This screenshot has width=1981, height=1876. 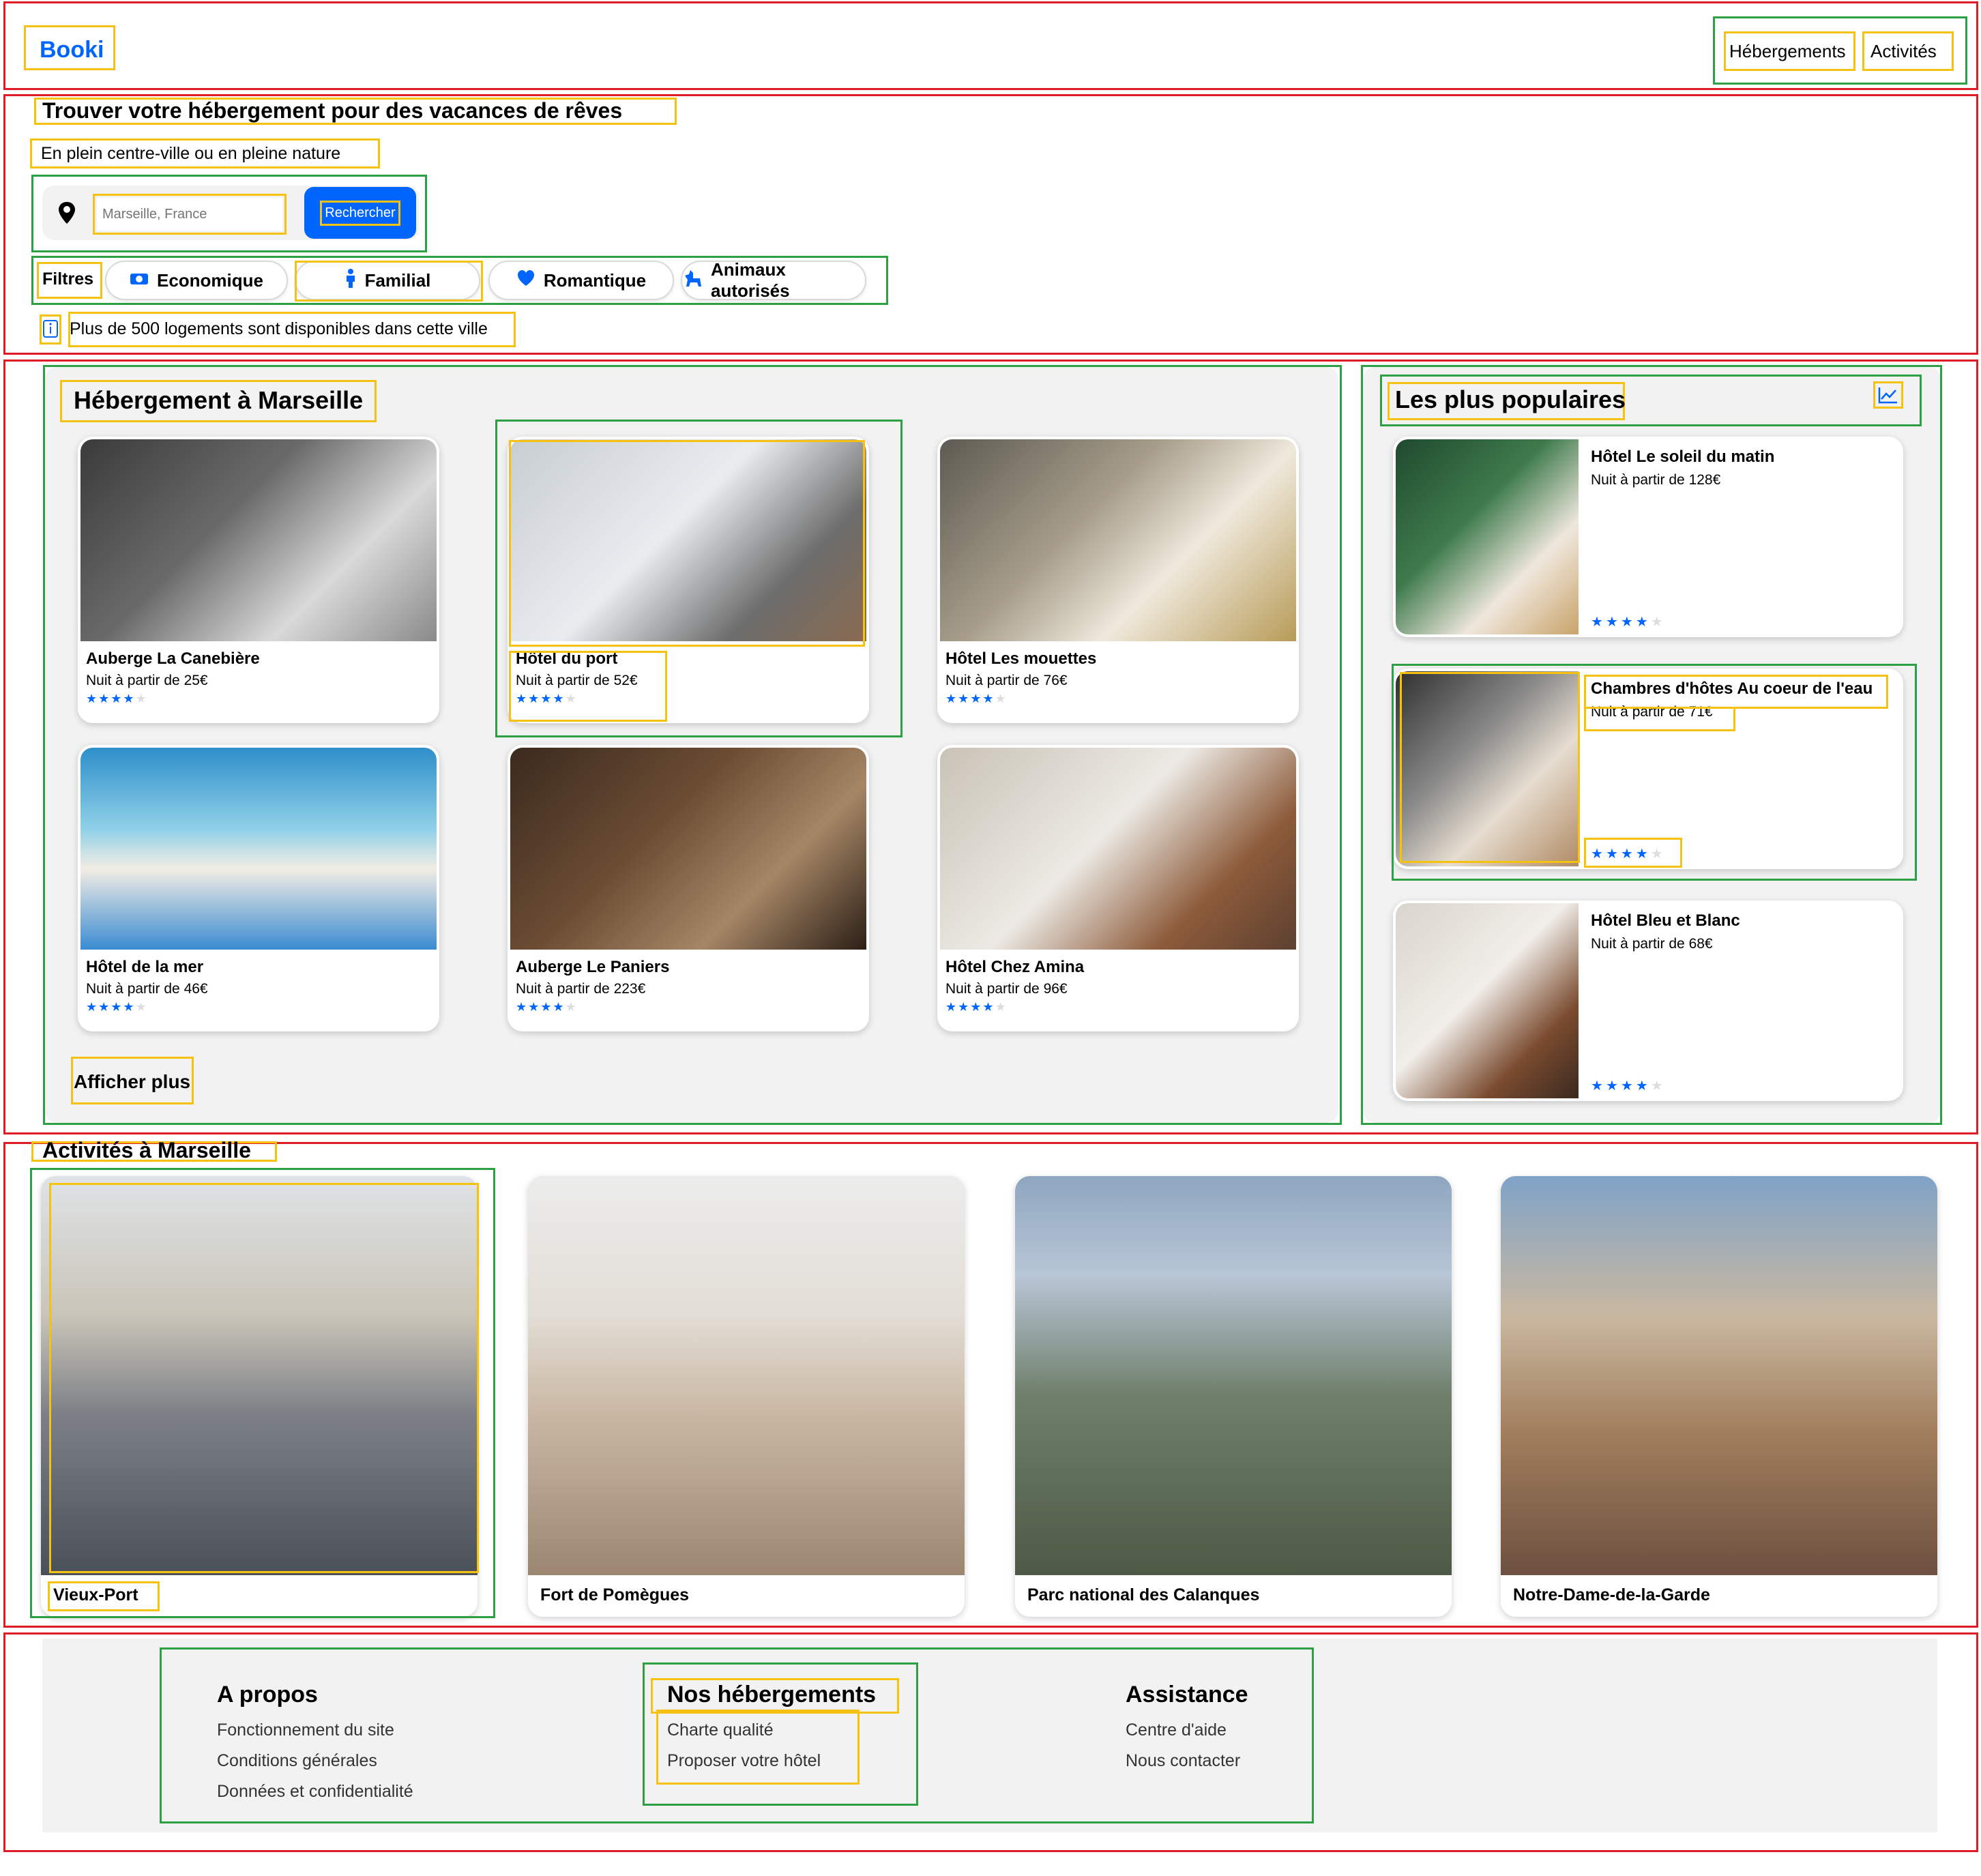 I want to click on nav-hebergements: Hébergements, so click(x=1788, y=51).